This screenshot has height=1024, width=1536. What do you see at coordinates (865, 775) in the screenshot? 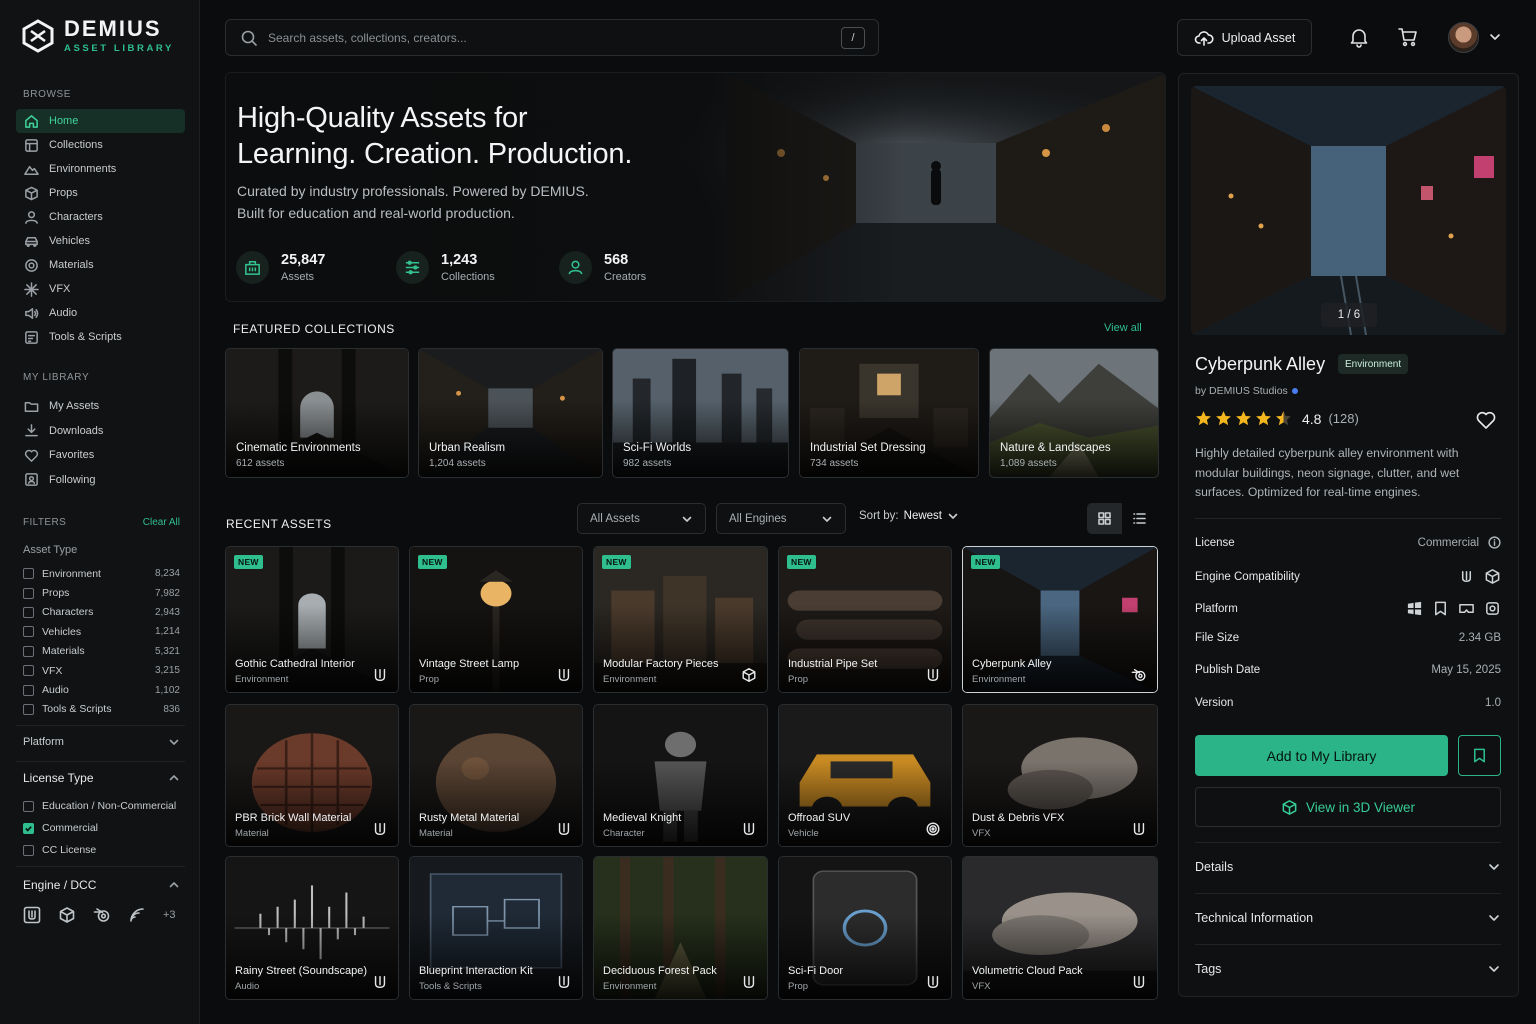
I see `asset-card: Offroad SUV Vehicle` at bounding box center [865, 775].